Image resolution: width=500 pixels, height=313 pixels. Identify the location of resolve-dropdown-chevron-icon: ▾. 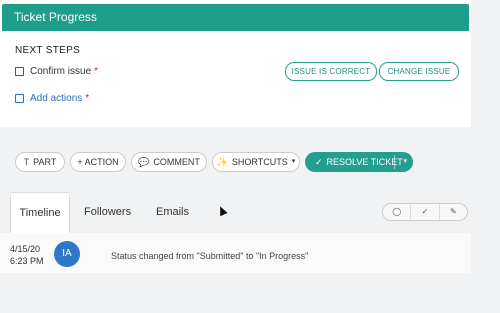
(405, 162).